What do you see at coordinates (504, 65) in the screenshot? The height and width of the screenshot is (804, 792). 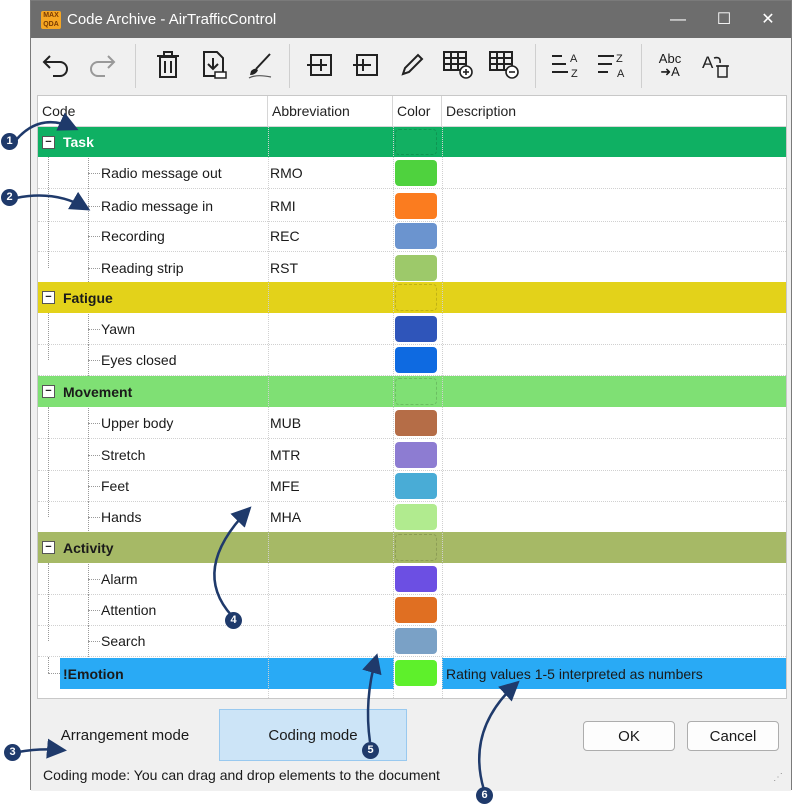 I see `table-remove-icon` at bounding box center [504, 65].